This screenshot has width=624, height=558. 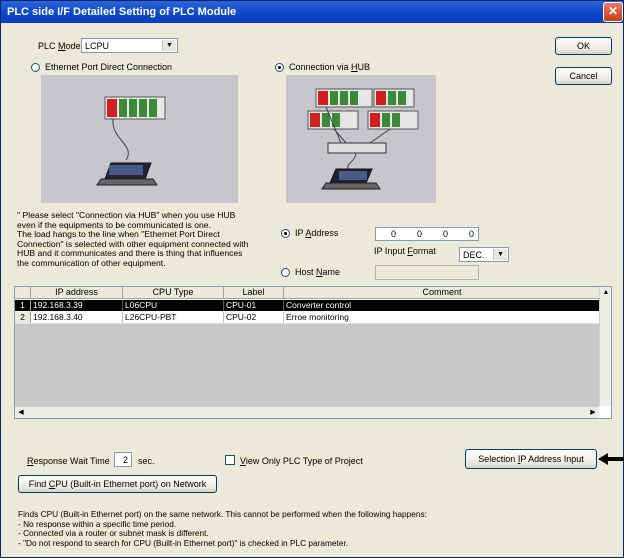 What do you see at coordinates (35, 67) in the screenshot?
I see `direct-connection-radio` at bounding box center [35, 67].